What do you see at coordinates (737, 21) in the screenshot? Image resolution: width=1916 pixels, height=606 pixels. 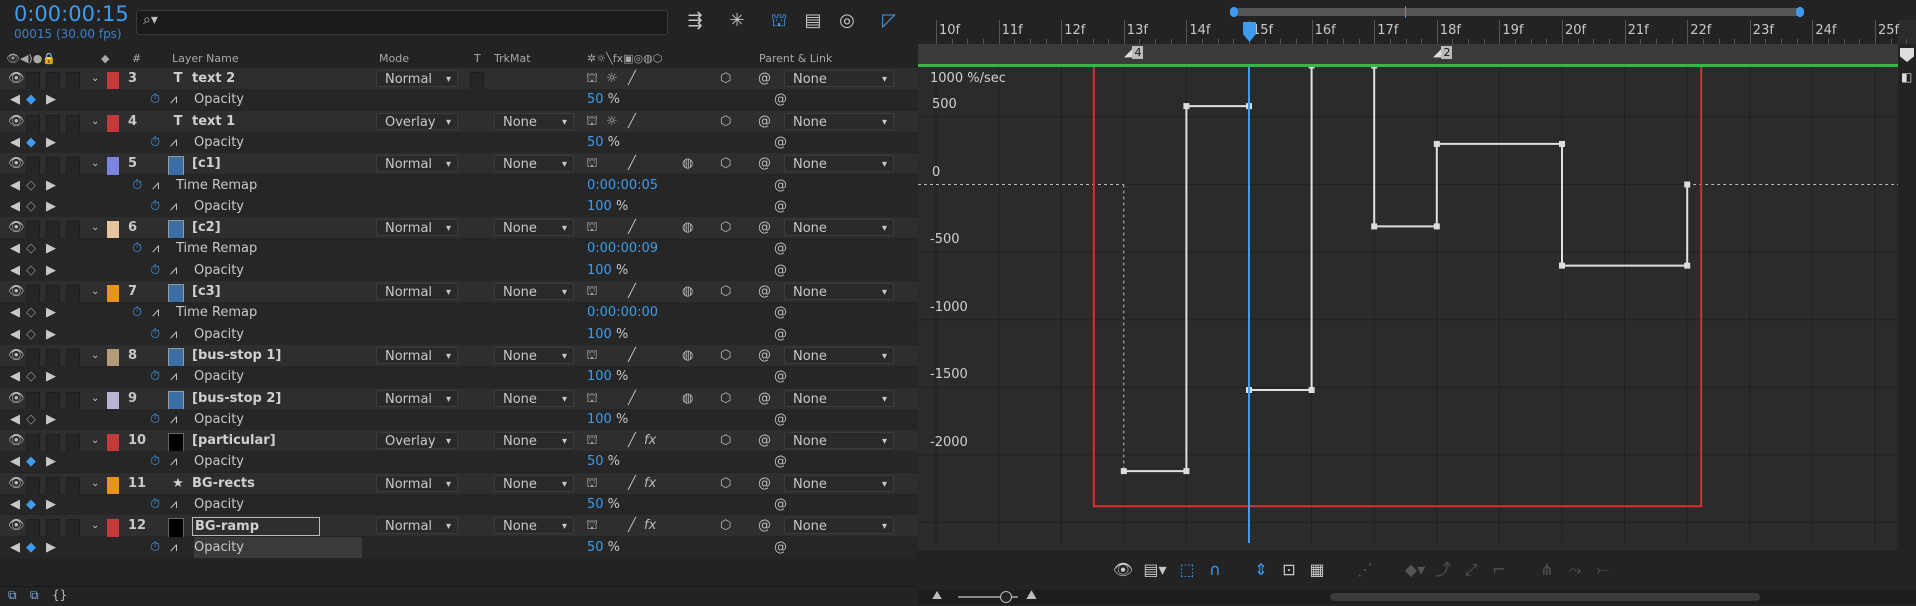 I see `draft-3d-icon: ✳` at bounding box center [737, 21].